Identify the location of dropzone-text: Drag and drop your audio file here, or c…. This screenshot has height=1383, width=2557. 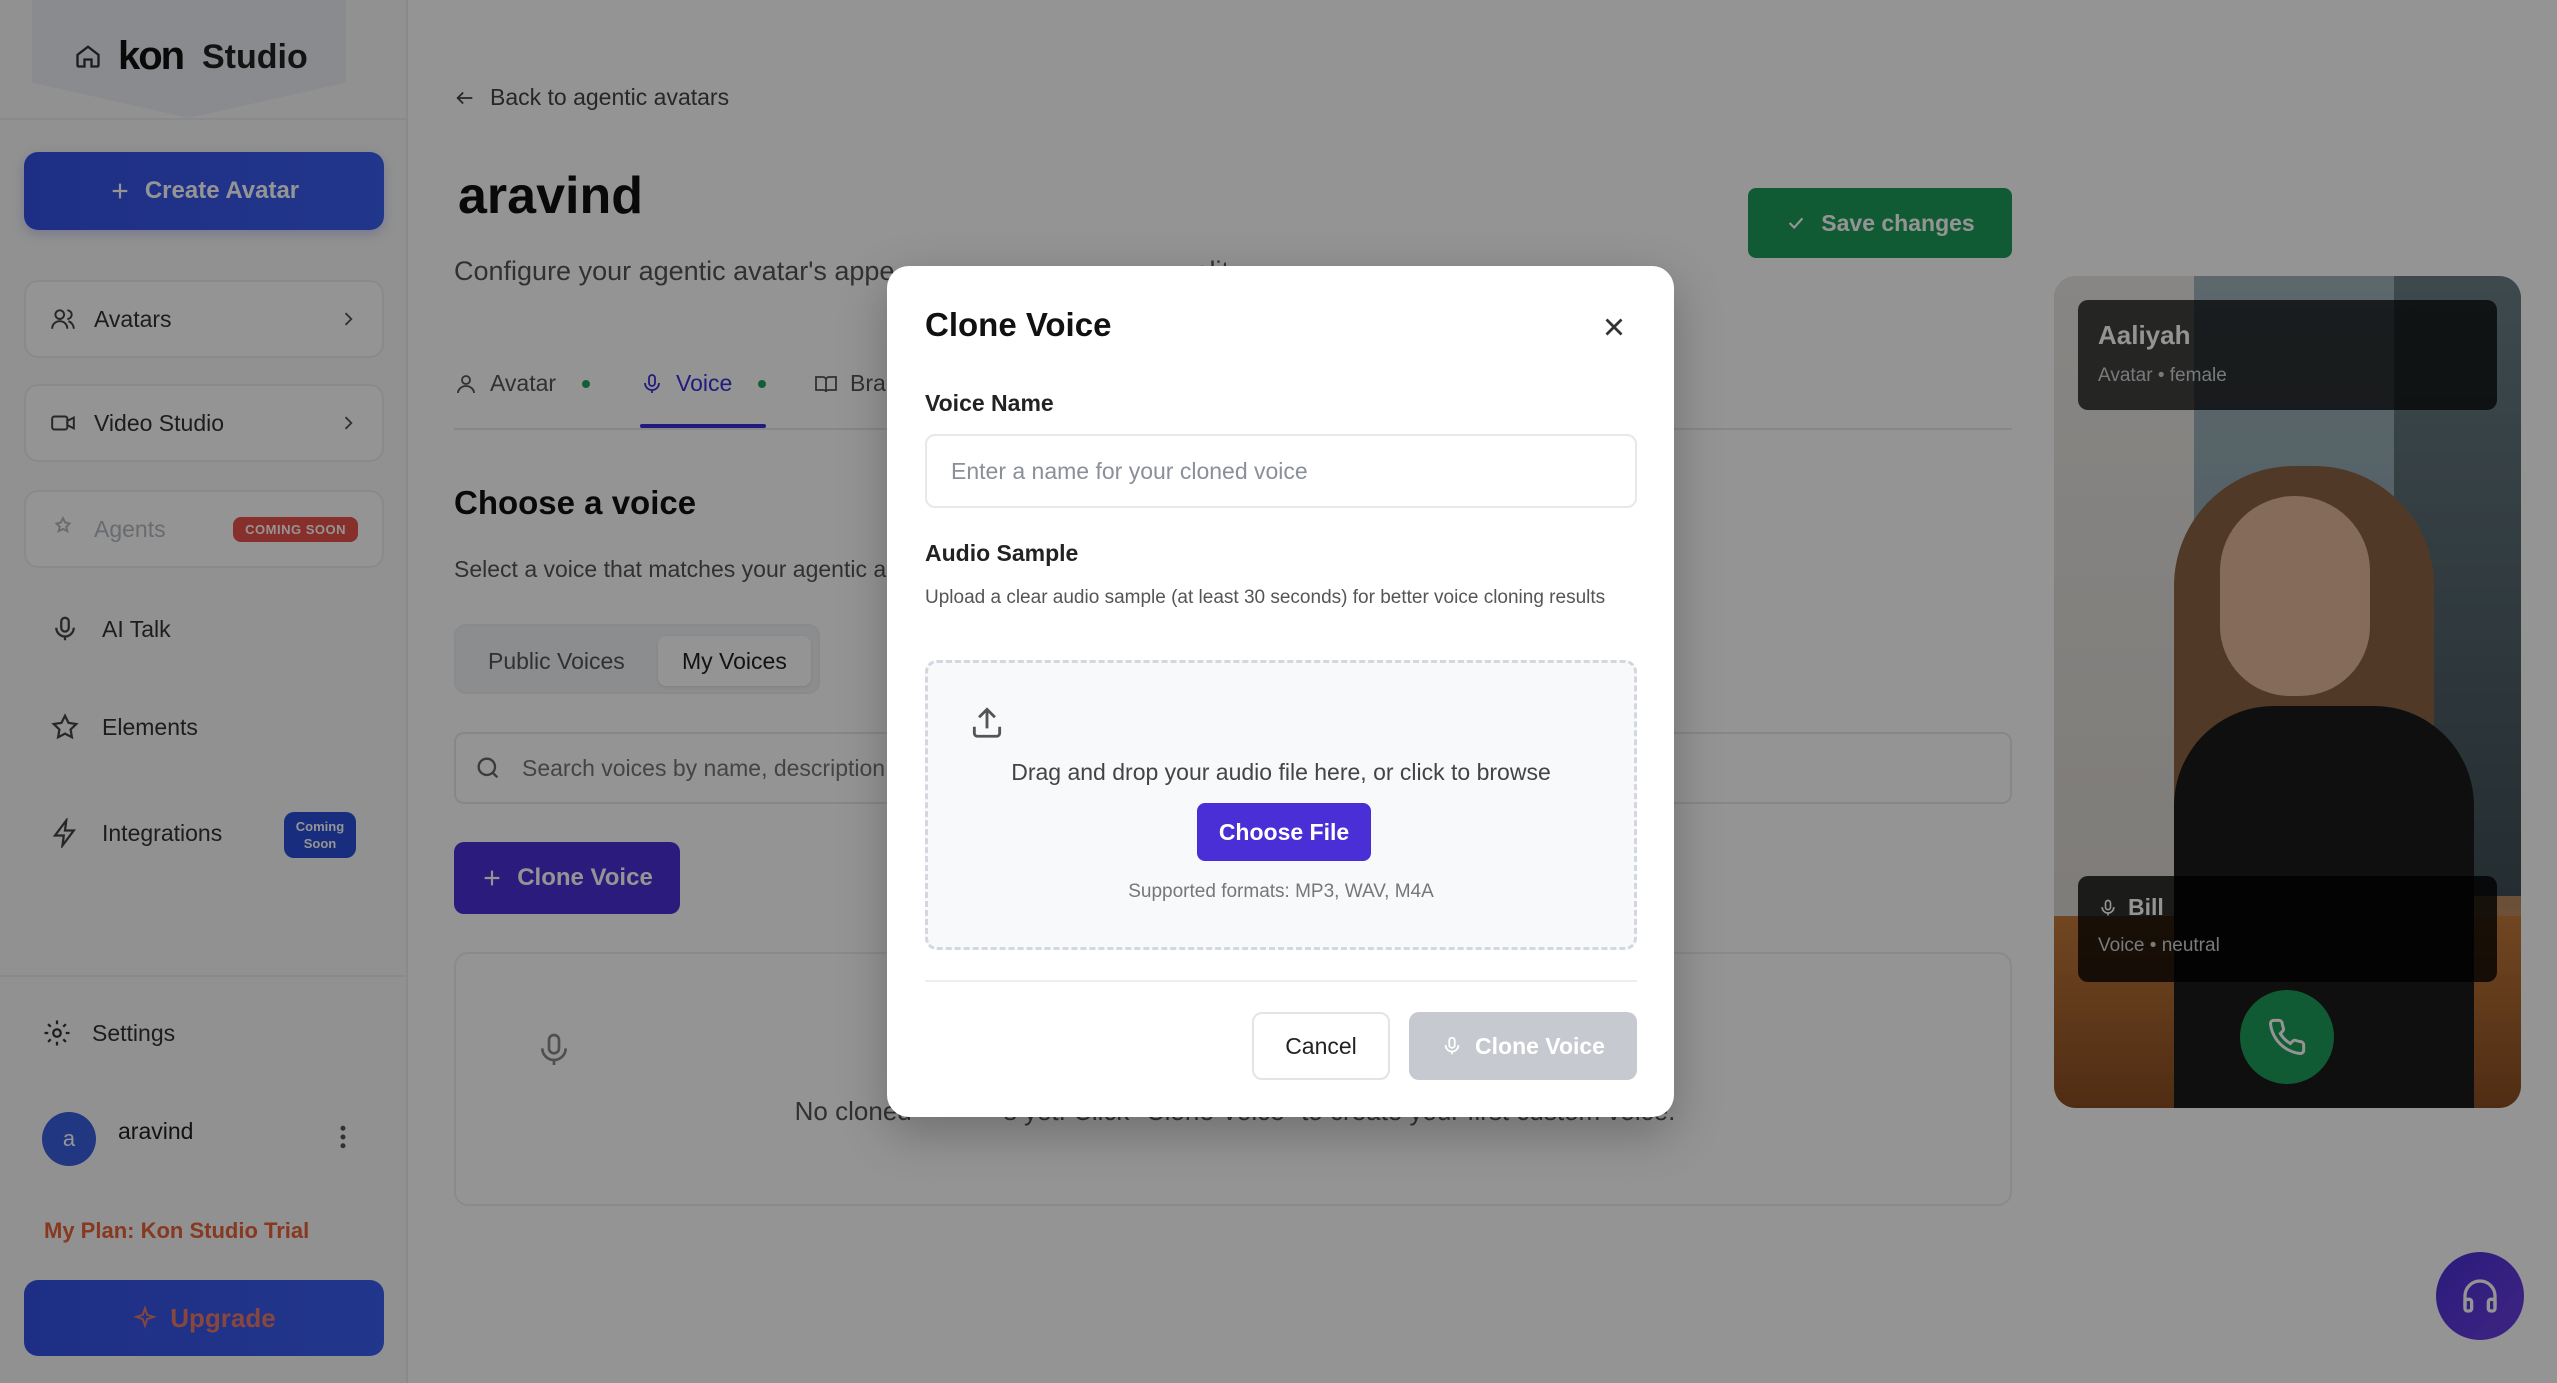
(1281, 772).